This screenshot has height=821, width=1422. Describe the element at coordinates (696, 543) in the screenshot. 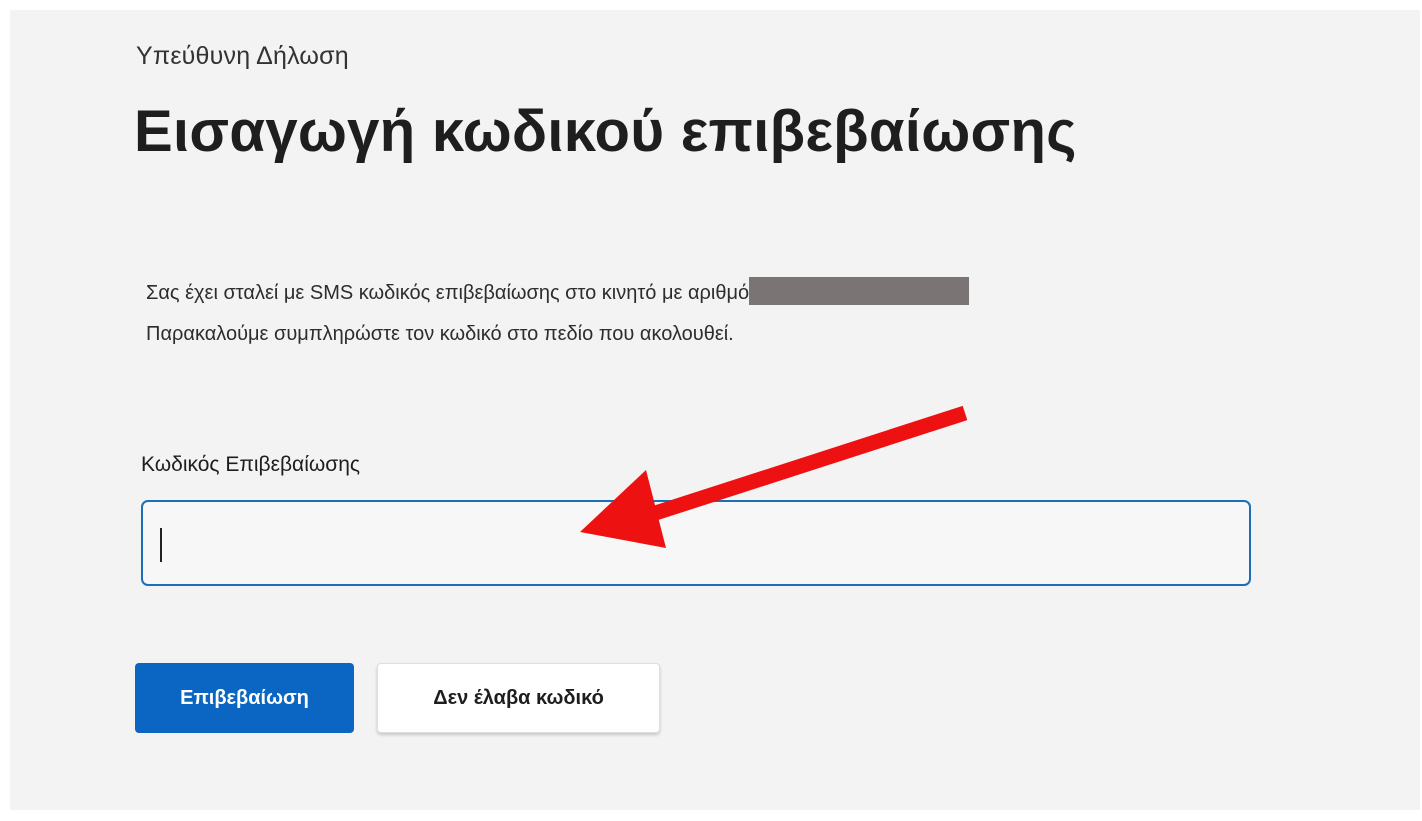

I see `verification-code-input` at that location.